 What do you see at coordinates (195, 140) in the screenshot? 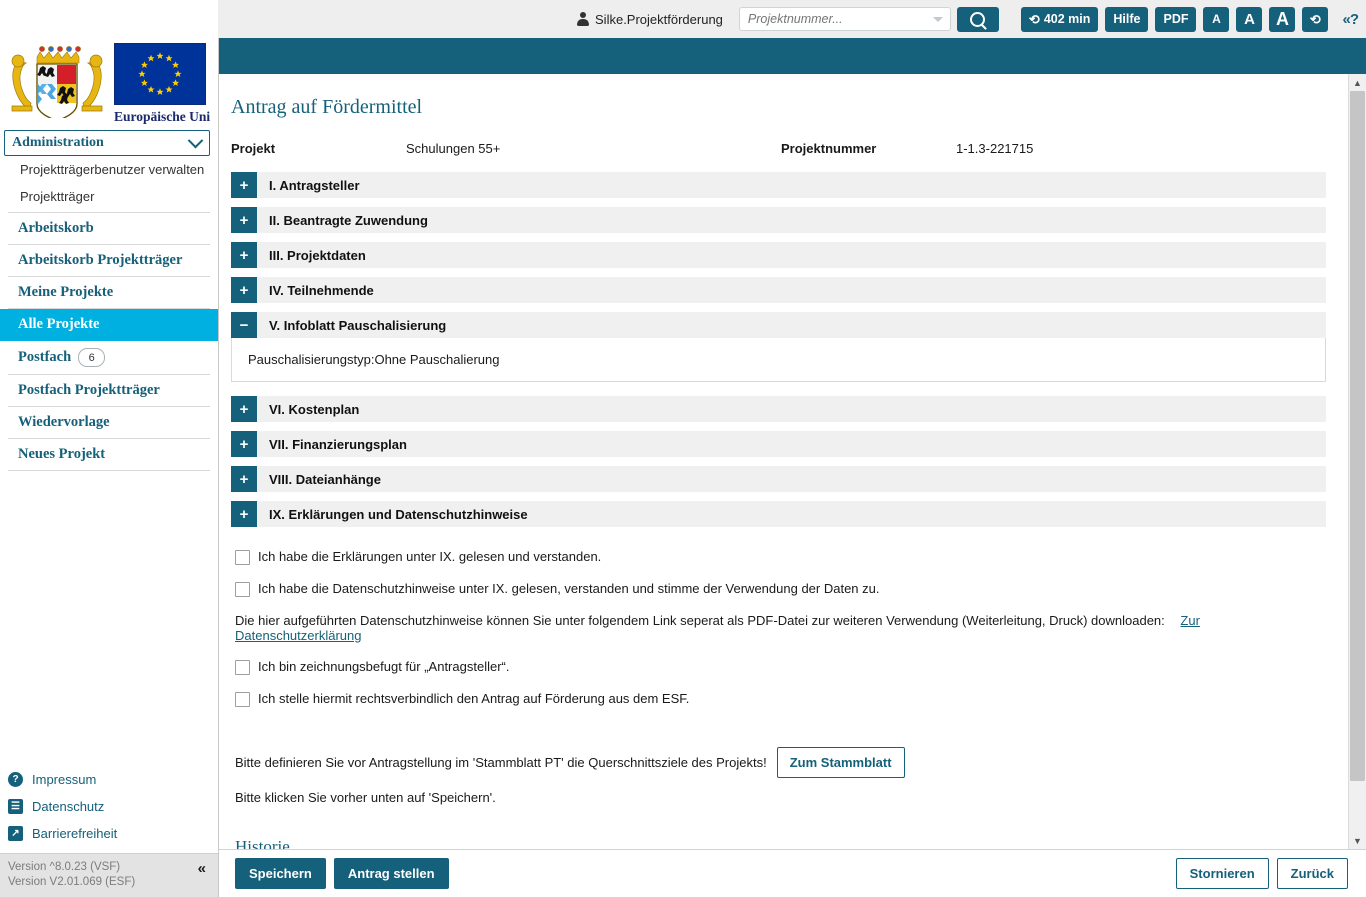
I see `chevron-down-icon` at bounding box center [195, 140].